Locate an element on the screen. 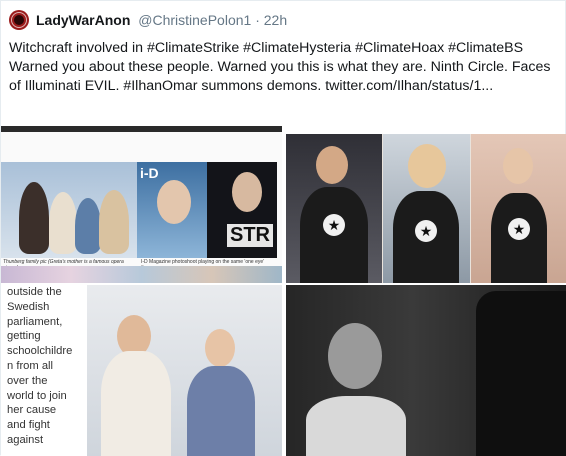 This screenshot has height=456, width=566. family-photo is located at coordinates (69, 210).